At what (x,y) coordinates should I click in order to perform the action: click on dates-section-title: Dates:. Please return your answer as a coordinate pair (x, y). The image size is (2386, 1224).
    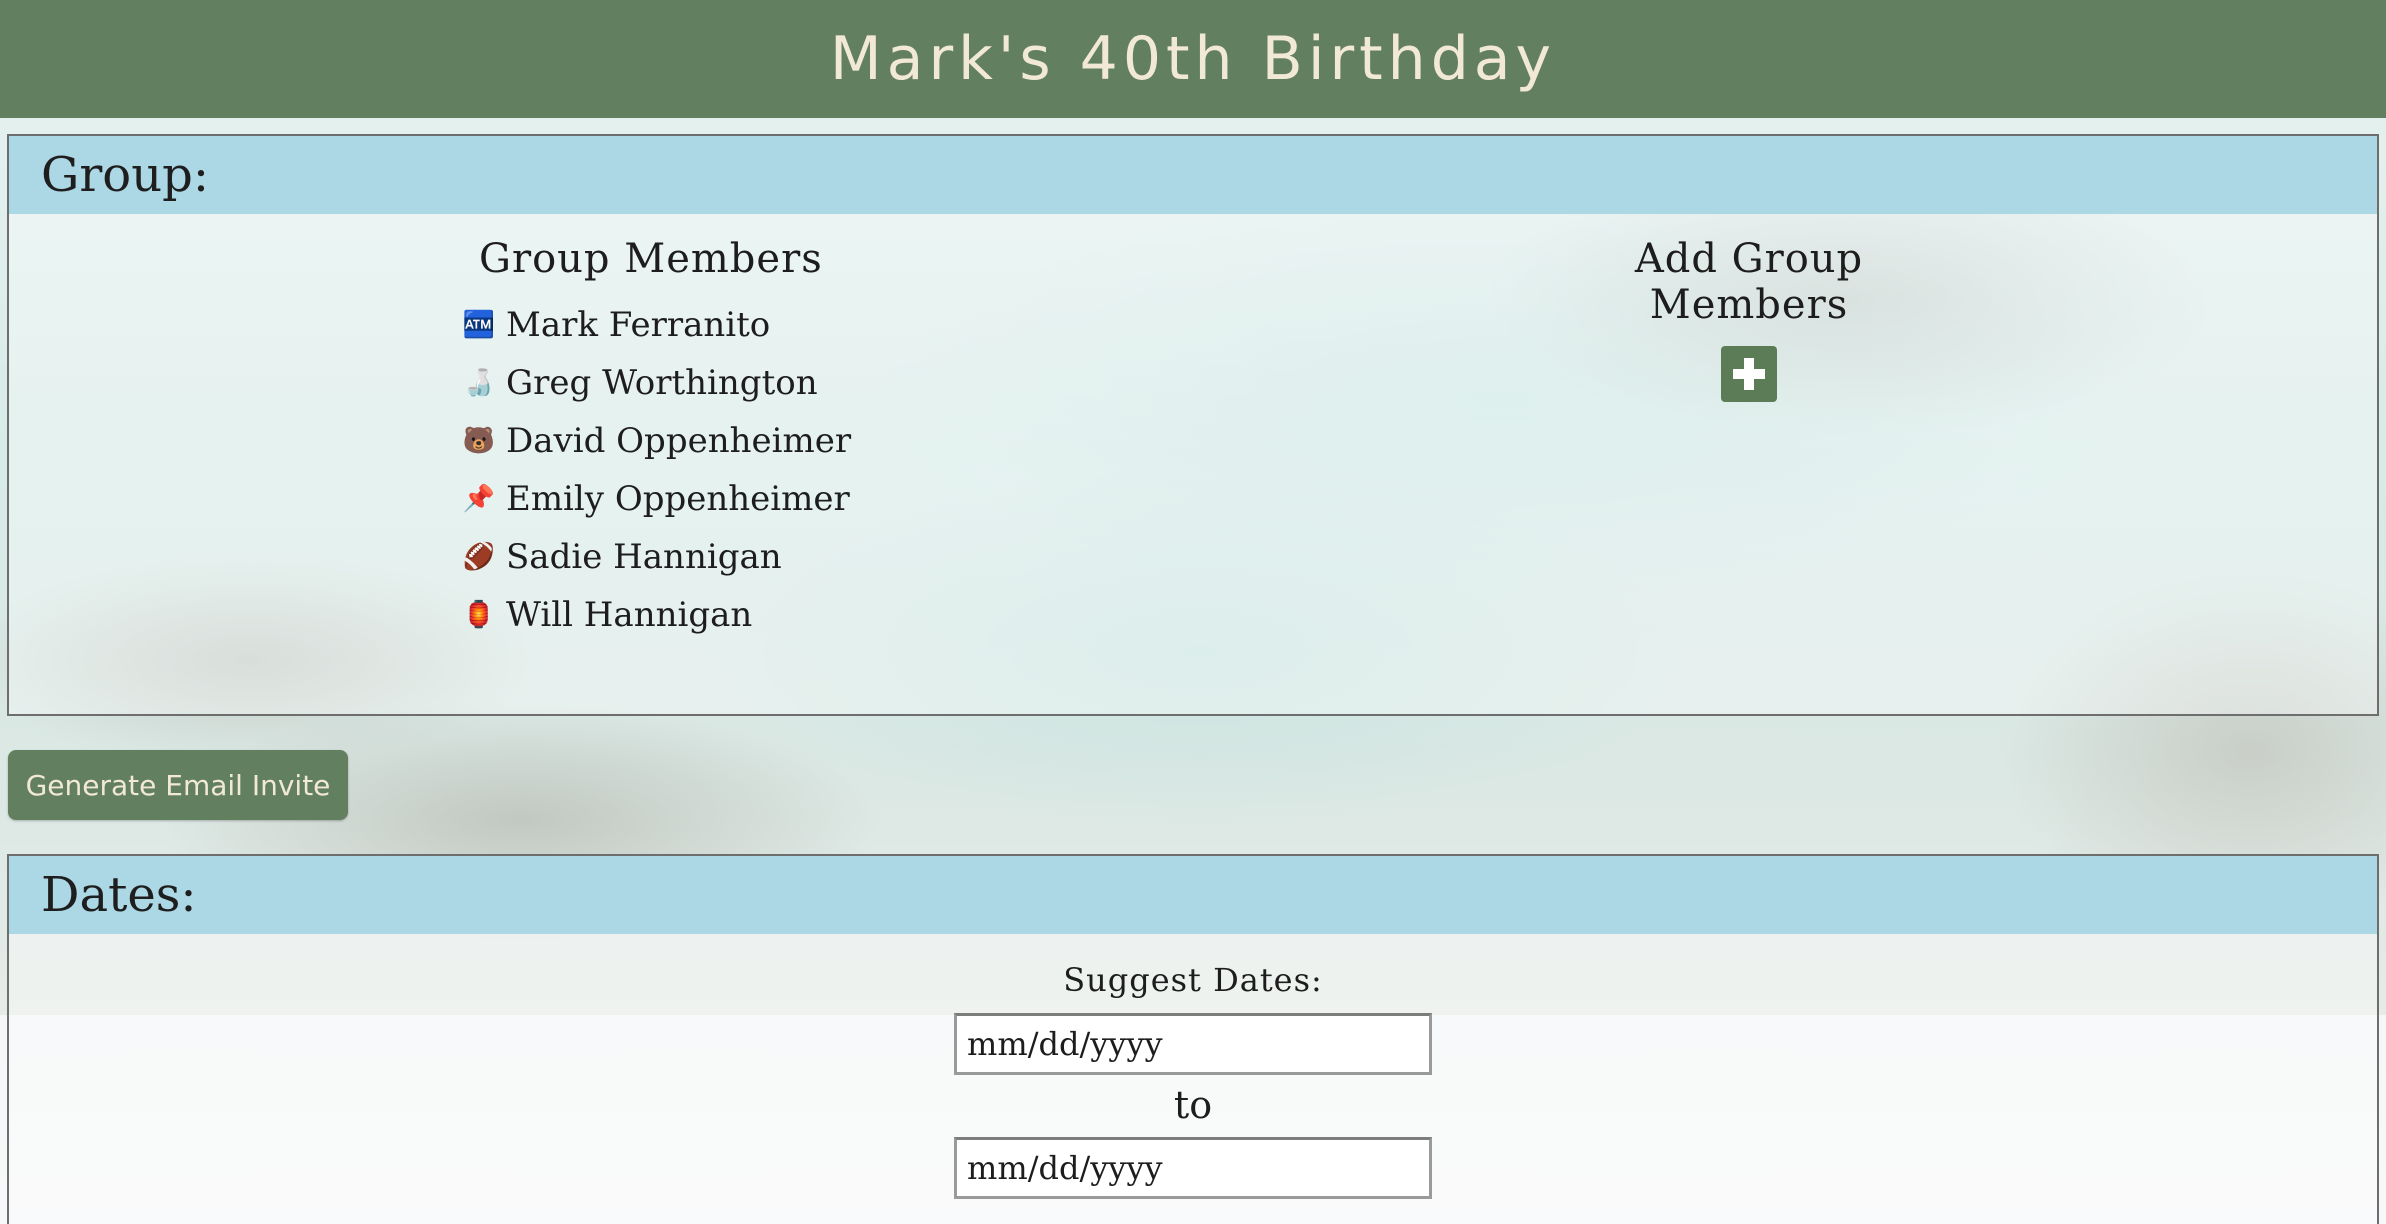
    Looking at the image, I should click on (119, 895).